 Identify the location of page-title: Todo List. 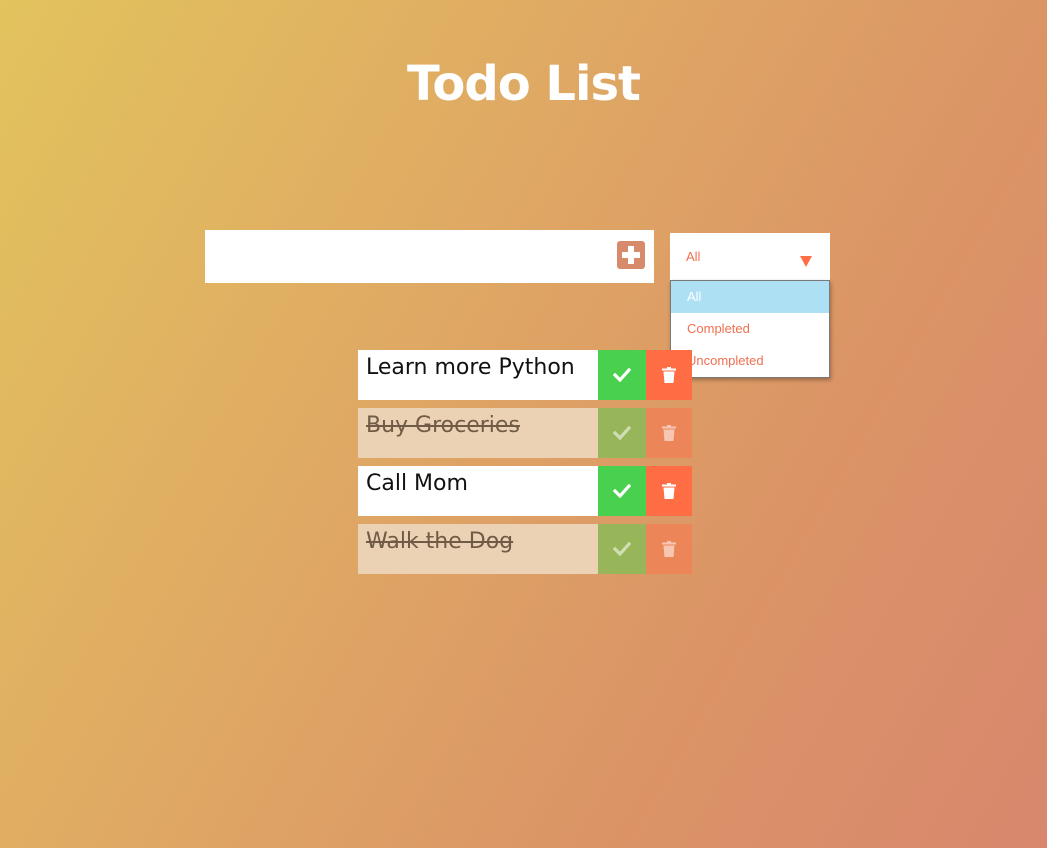
(524, 84).